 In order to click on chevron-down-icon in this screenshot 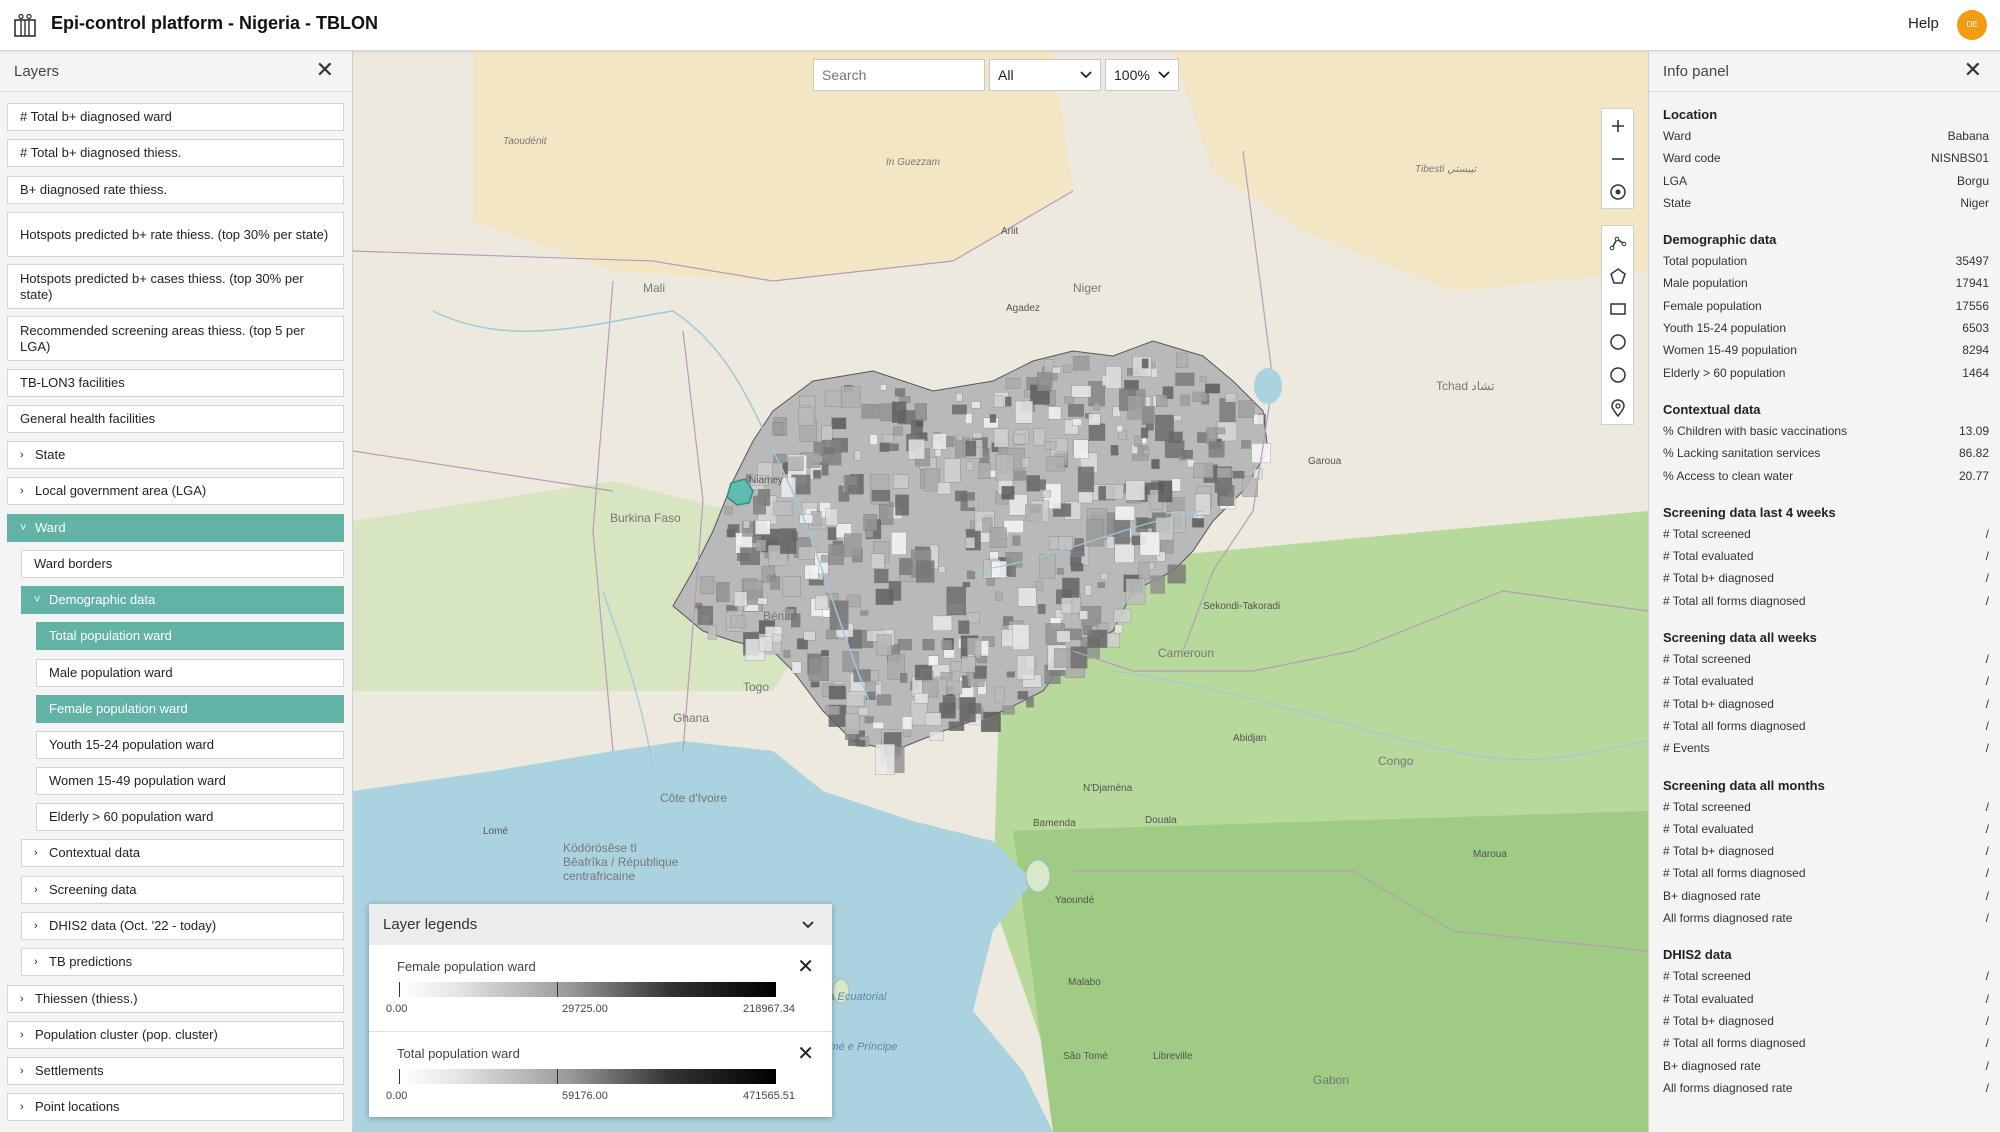, I will do `click(808, 925)`.